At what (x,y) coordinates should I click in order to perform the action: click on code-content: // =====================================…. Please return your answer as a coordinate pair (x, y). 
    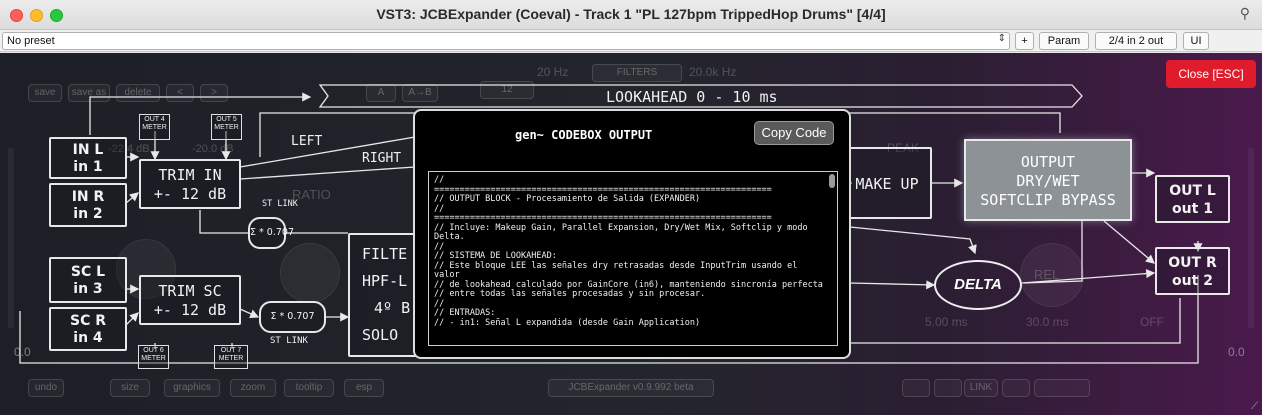
    Looking at the image, I should click on (628, 251).